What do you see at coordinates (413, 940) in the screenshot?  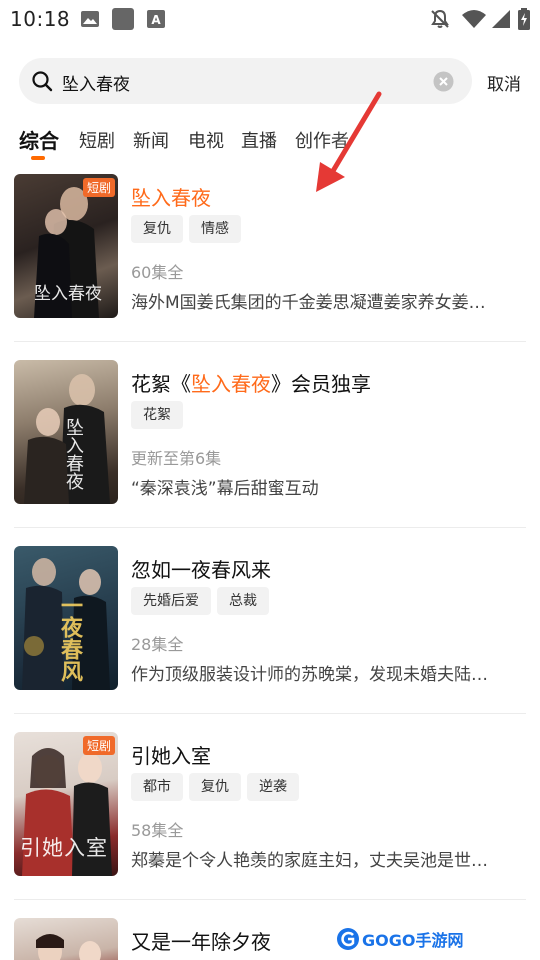 I see `watermark-text: GOGO手游网` at bounding box center [413, 940].